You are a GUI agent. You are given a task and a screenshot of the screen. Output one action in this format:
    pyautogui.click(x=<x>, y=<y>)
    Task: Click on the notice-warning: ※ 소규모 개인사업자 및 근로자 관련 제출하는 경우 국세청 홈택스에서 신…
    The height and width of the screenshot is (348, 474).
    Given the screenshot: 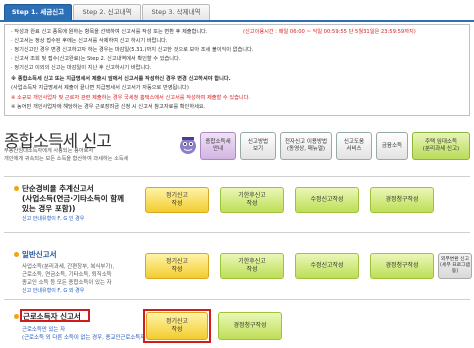 What is the action you would take?
    pyautogui.click(x=131, y=98)
    